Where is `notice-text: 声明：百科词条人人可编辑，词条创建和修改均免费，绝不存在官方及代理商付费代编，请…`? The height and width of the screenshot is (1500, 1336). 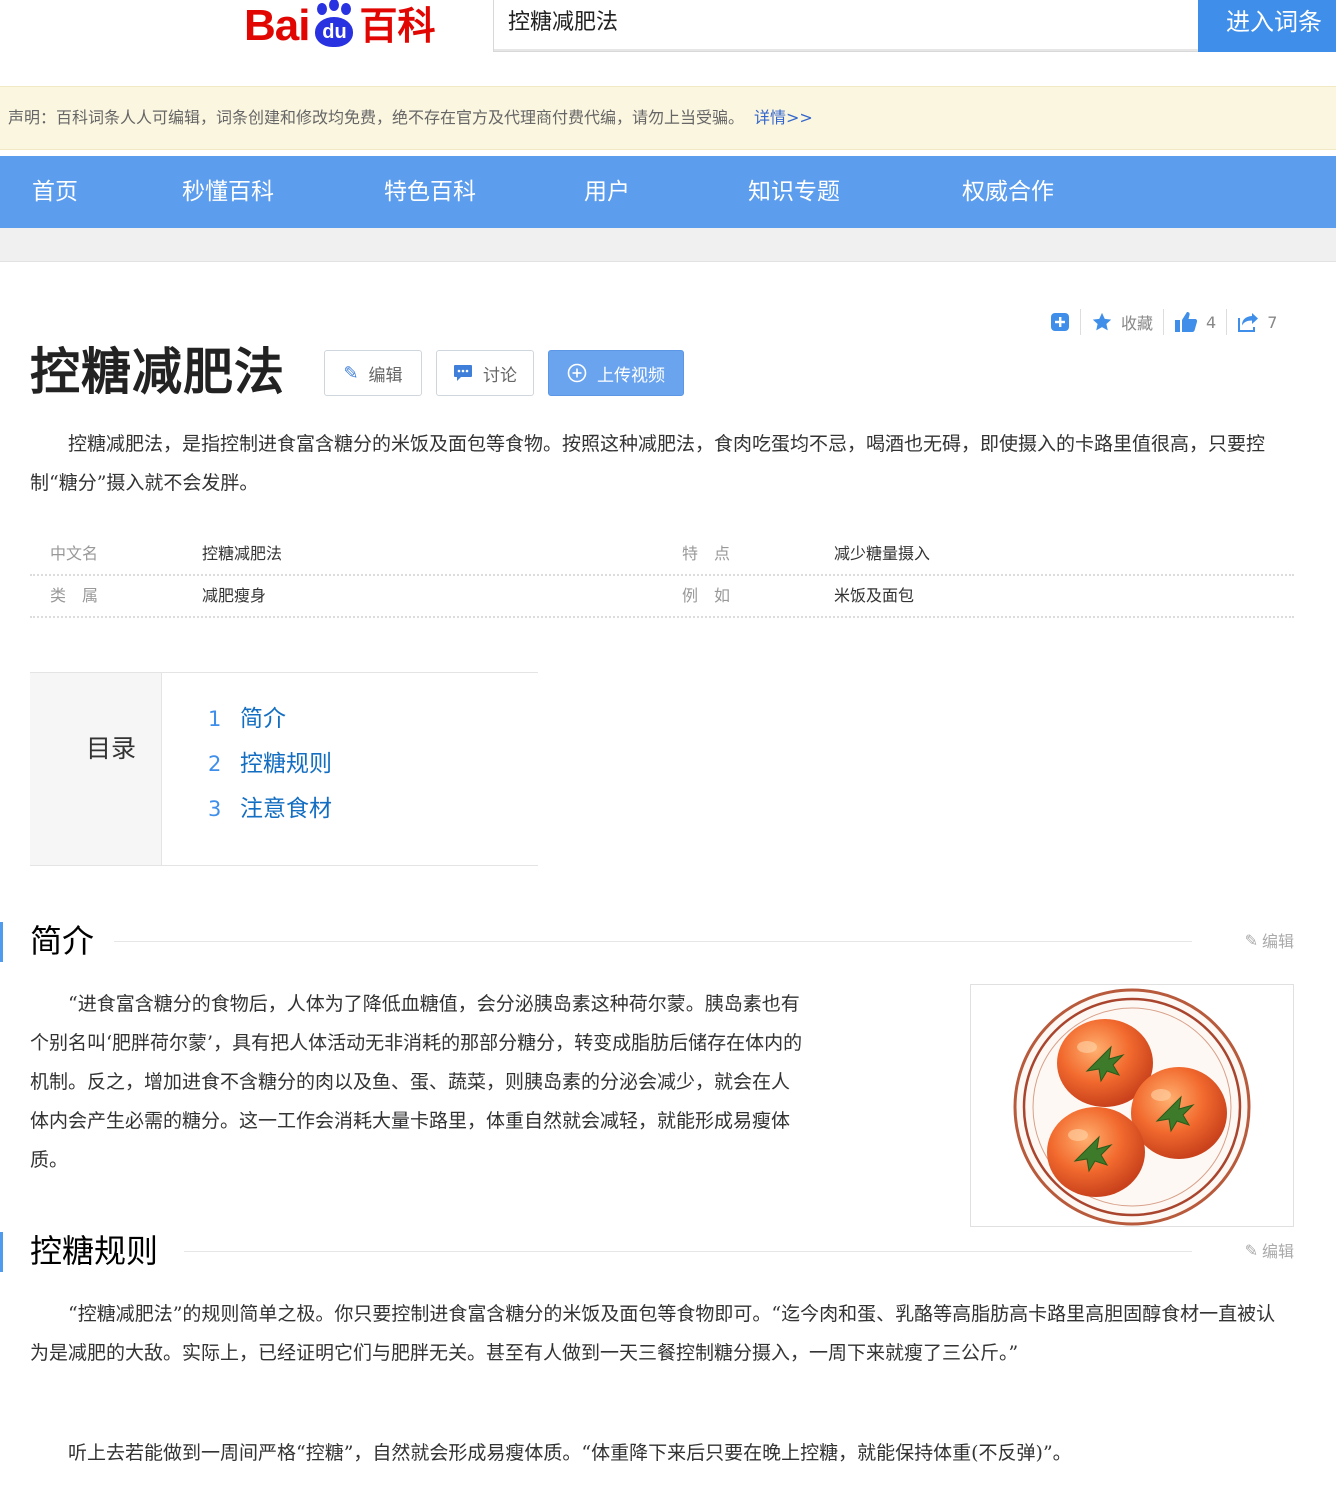
notice-text: 声明：百科词条人人可编辑，词条创建和修改均免费，绝不存在官方及代理商付费代编，请… is located at coordinates (376, 117).